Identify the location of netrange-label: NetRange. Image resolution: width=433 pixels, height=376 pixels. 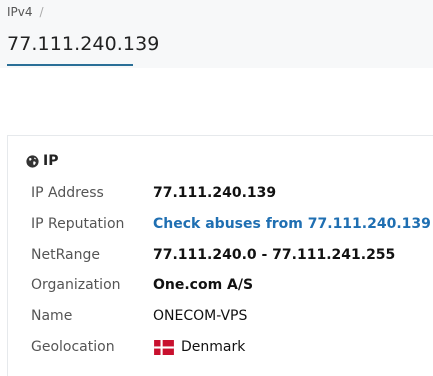
(65, 255).